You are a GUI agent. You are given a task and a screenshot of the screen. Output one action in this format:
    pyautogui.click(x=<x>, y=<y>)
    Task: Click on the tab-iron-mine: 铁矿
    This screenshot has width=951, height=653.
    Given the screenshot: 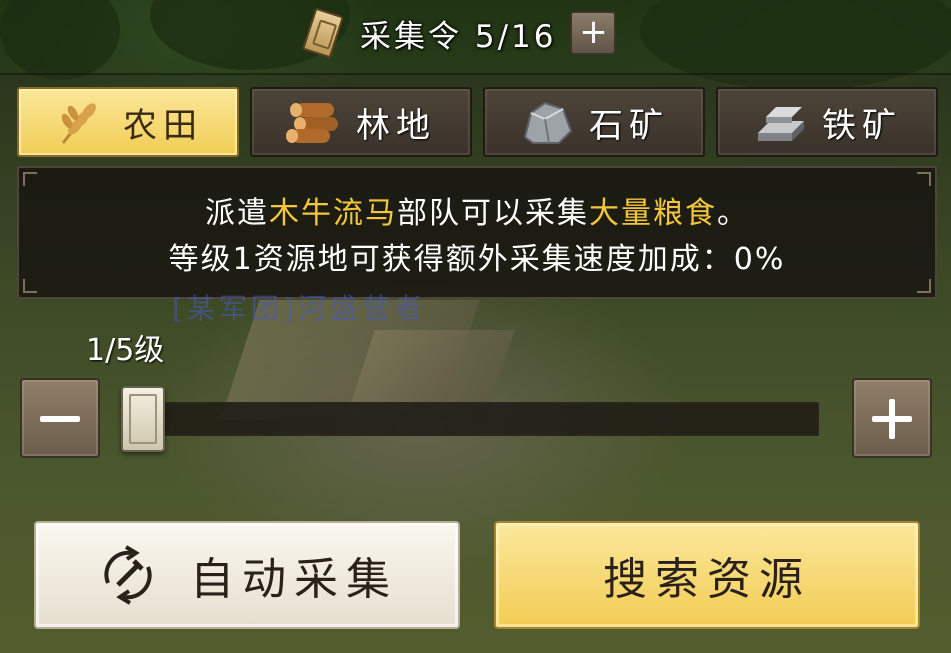 What is the action you would take?
    pyautogui.click(x=827, y=122)
    